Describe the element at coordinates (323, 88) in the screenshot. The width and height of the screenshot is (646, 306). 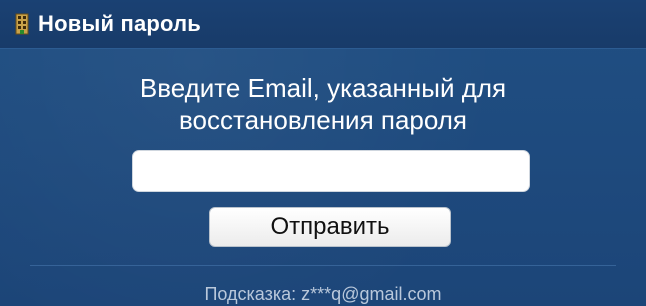
I see `prompt-line-1: Введите Email, указанный для` at that location.